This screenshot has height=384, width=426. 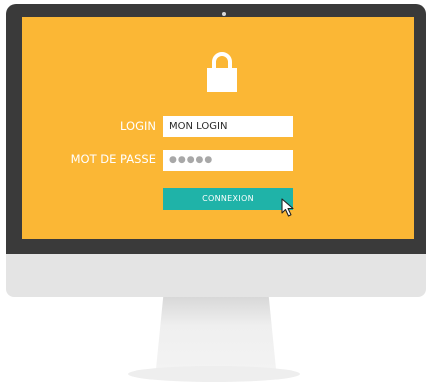 What do you see at coordinates (214, 374) in the screenshot?
I see `monitor-stand-base` at bounding box center [214, 374].